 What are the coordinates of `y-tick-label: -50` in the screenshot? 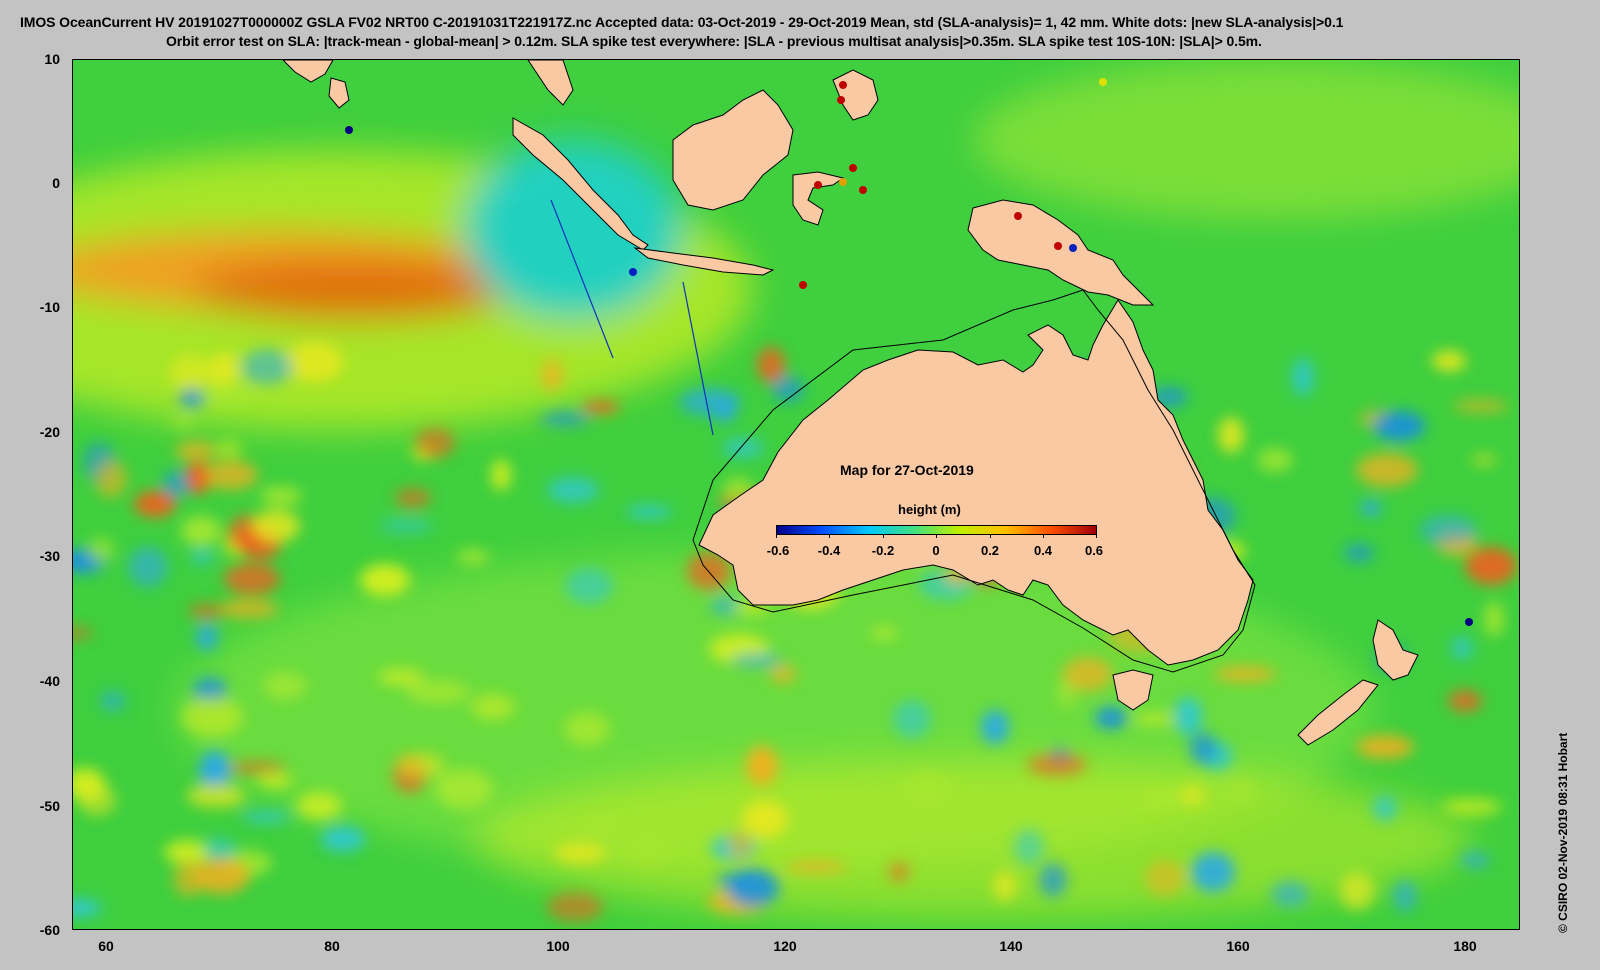 It's located at (49, 806).